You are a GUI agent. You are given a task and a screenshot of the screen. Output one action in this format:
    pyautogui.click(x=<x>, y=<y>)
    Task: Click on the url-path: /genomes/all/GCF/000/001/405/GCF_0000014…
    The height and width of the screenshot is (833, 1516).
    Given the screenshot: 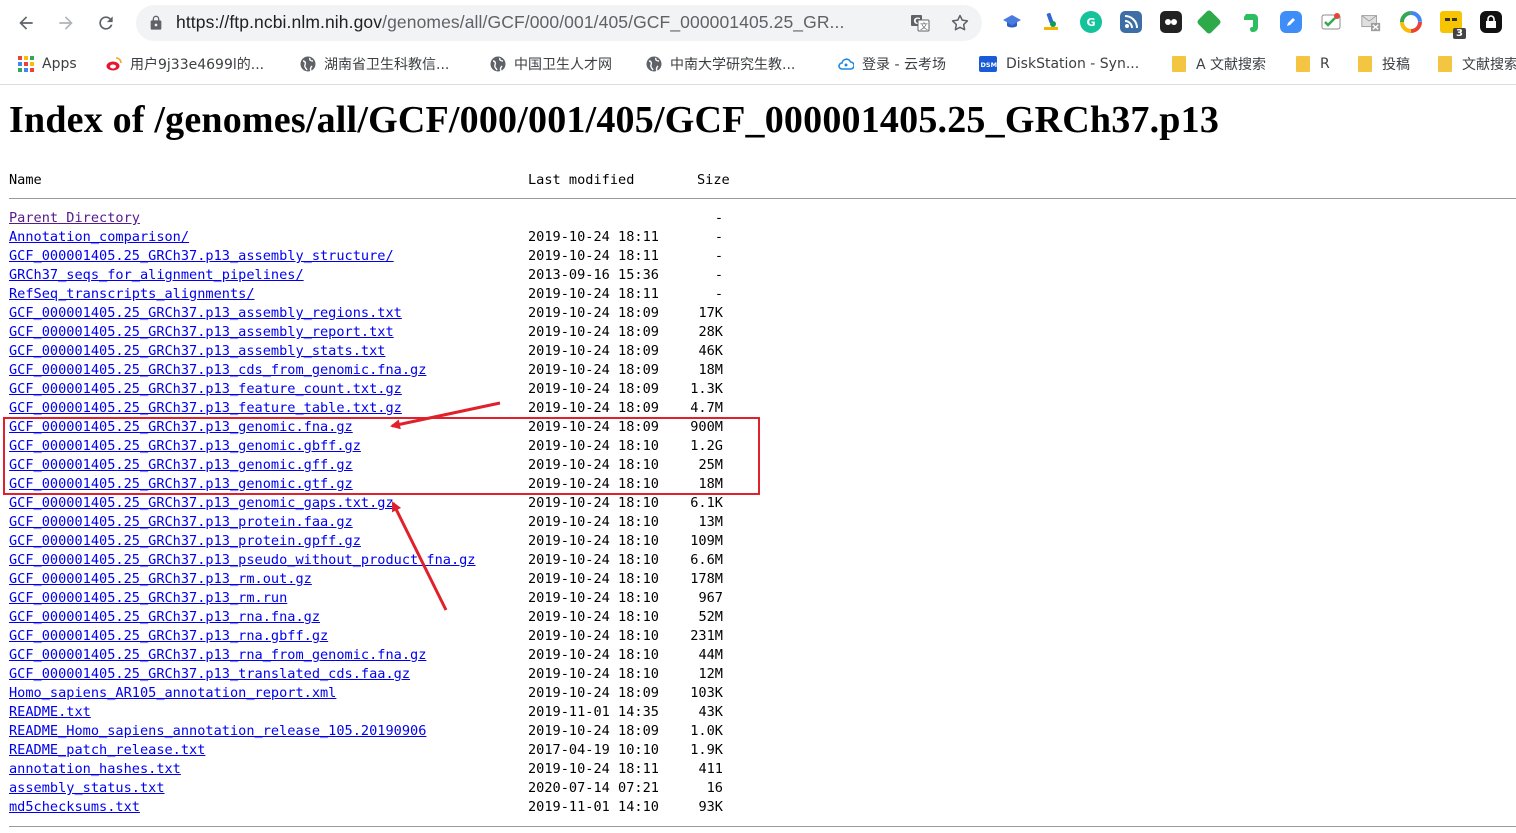 What is the action you would take?
    pyautogui.click(x=613, y=22)
    